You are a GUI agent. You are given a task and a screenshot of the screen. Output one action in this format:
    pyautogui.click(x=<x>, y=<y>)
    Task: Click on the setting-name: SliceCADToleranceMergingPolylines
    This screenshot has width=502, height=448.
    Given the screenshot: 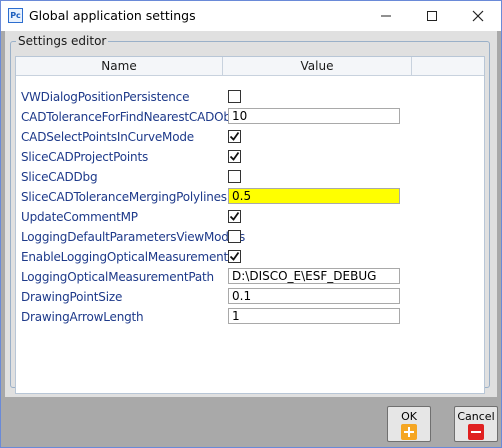 What is the action you would take?
    pyautogui.click(x=124, y=197)
    